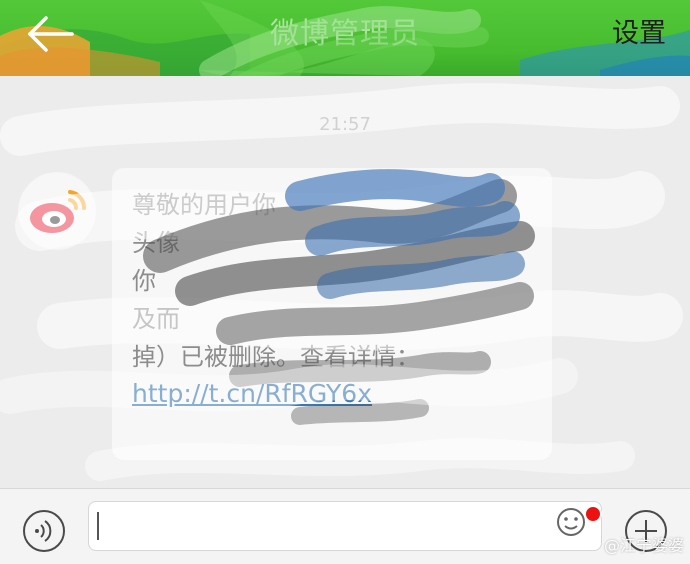 The width and height of the screenshot is (690, 564). I want to click on watermark: @江宁婆婆, so click(643, 545).